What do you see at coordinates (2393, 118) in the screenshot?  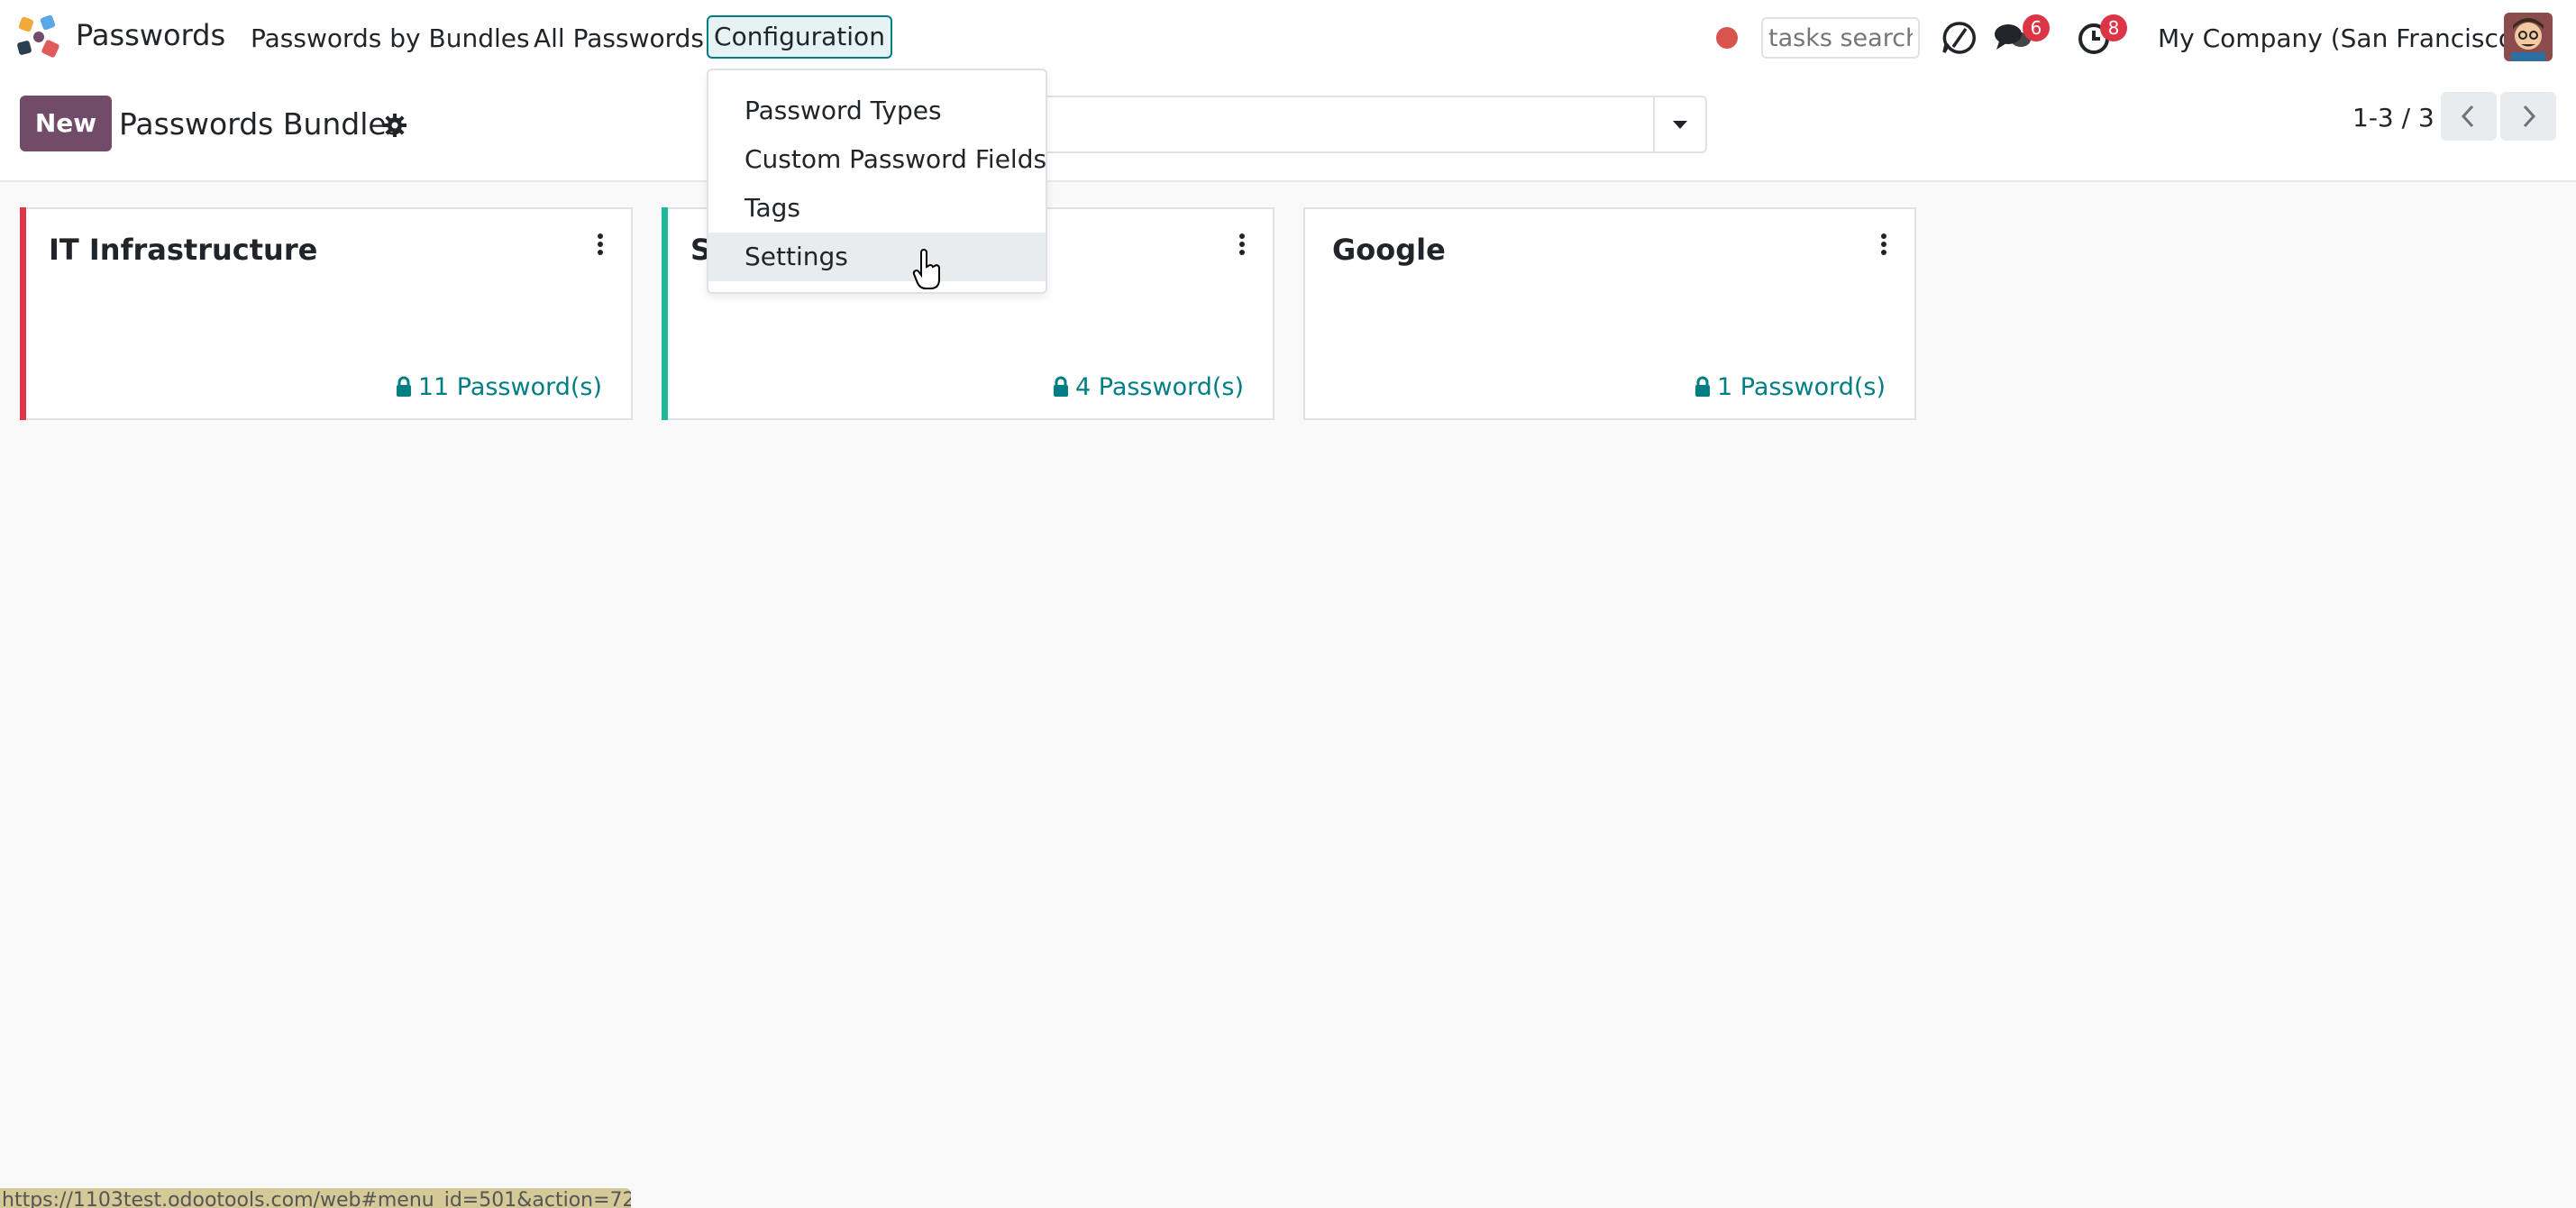 I see `pager-value: 1-3 / 3` at bounding box center [2393, 118].